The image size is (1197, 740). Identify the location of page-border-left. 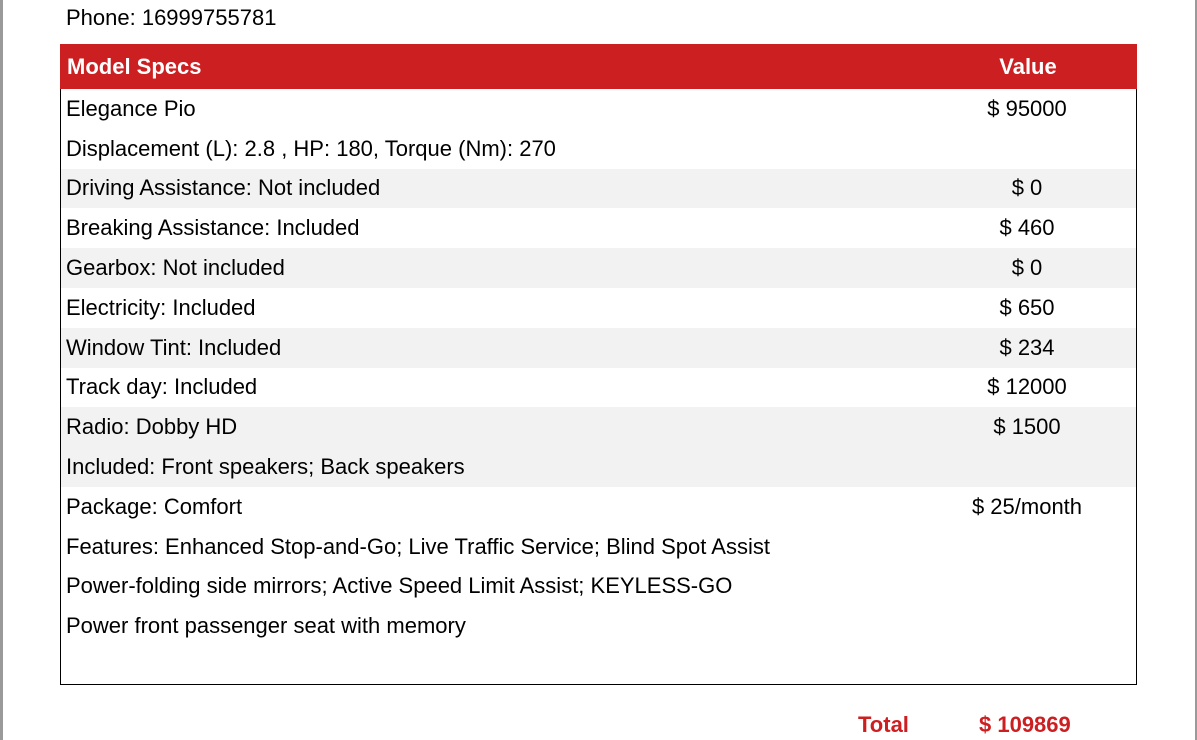
(1, 370).